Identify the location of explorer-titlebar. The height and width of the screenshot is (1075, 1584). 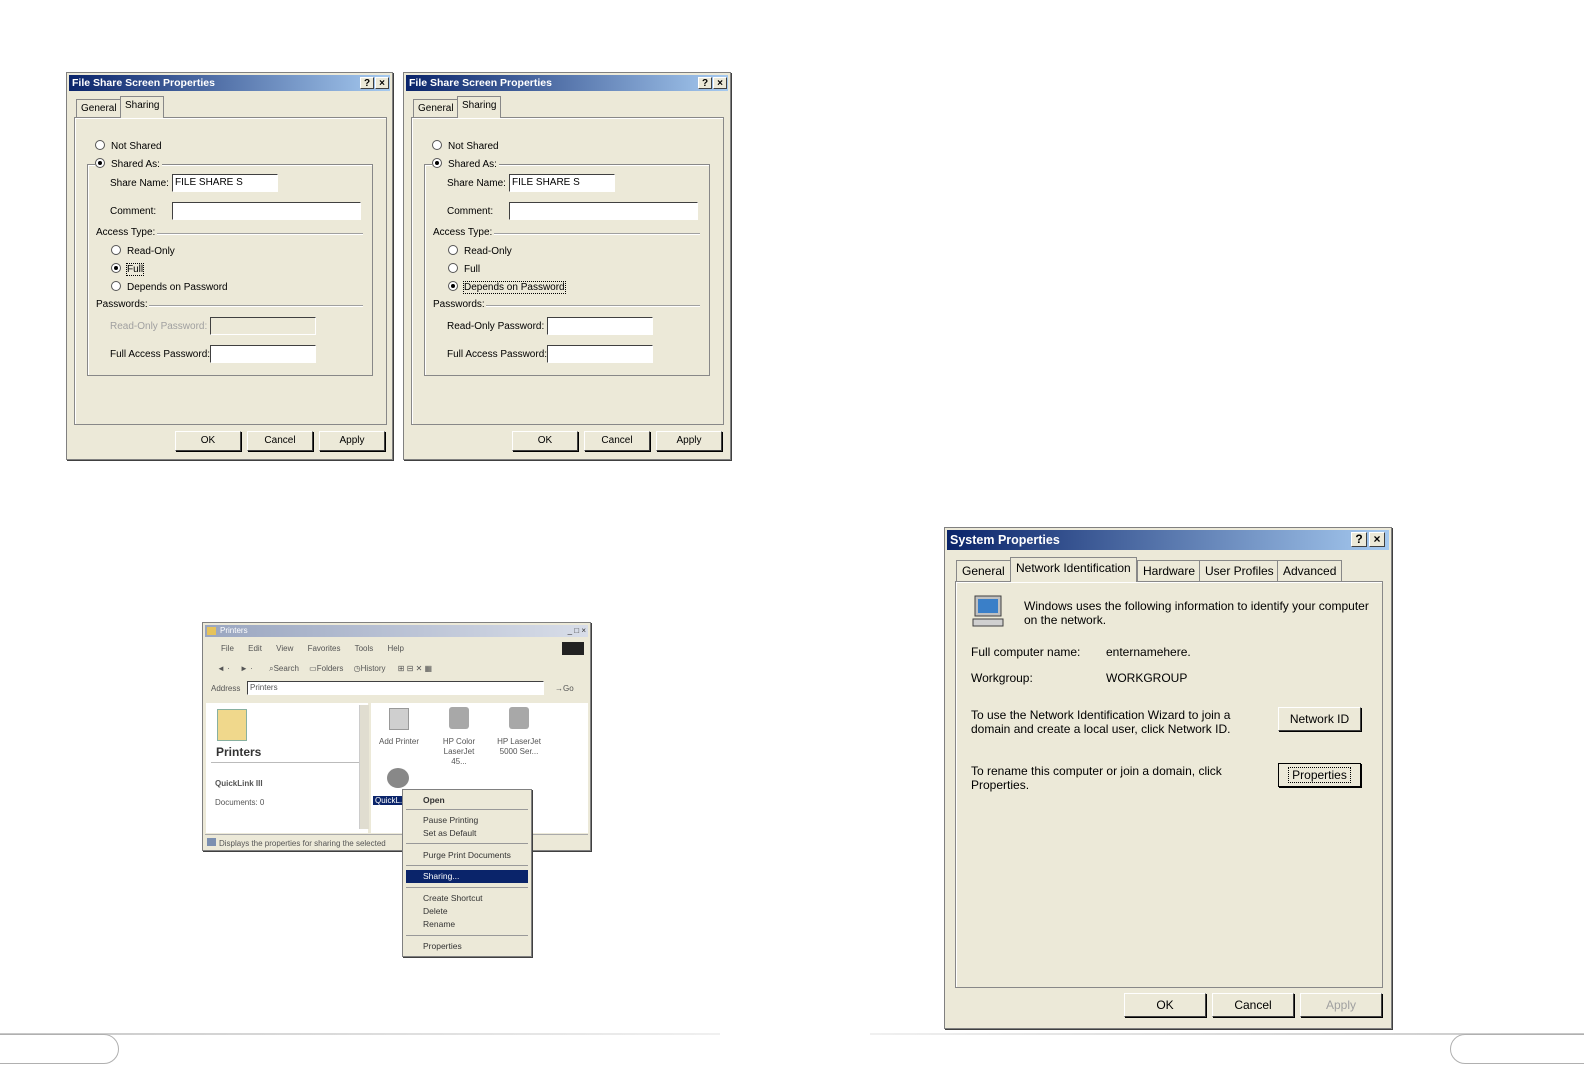
(396, 631).